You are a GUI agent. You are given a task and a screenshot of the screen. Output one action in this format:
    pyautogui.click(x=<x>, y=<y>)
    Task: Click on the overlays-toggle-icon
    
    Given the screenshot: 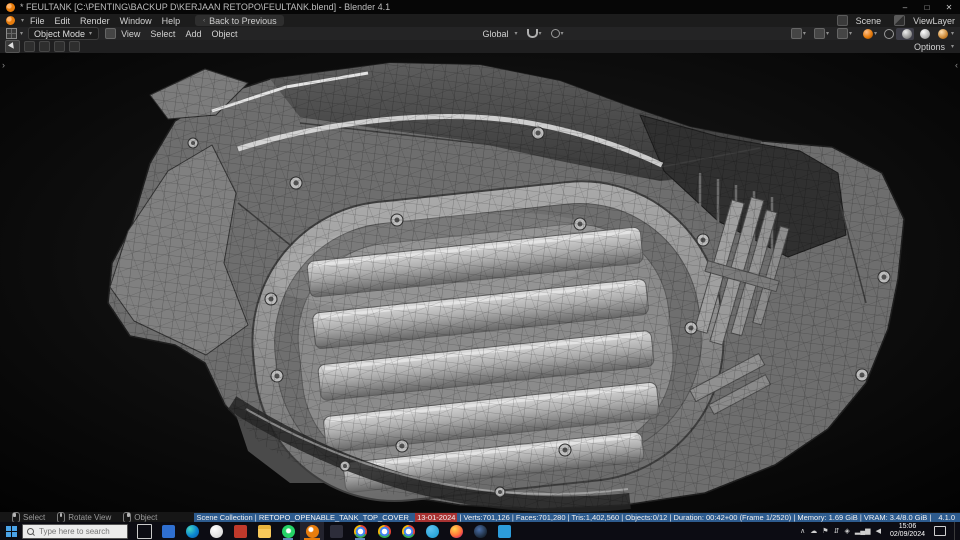 What is the action you would take?
    pyautogui.click(x=842, y=33)
    